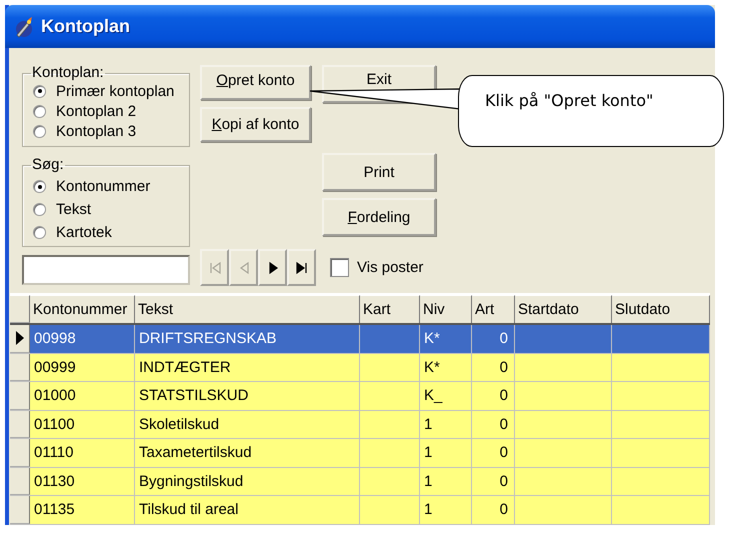 The height and width of the screenshot is (537, 737). Describe the element at coordinates (191, 481) in the screenshot. I see `table-cell: Bygningstilskud` at that location.